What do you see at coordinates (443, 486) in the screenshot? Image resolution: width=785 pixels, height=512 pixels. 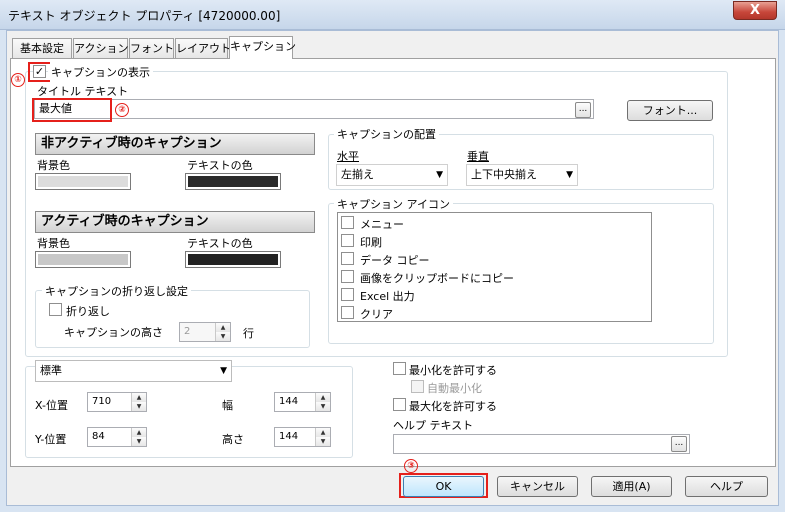 I see `ok-button: OK` at bounding box center [443, 486].